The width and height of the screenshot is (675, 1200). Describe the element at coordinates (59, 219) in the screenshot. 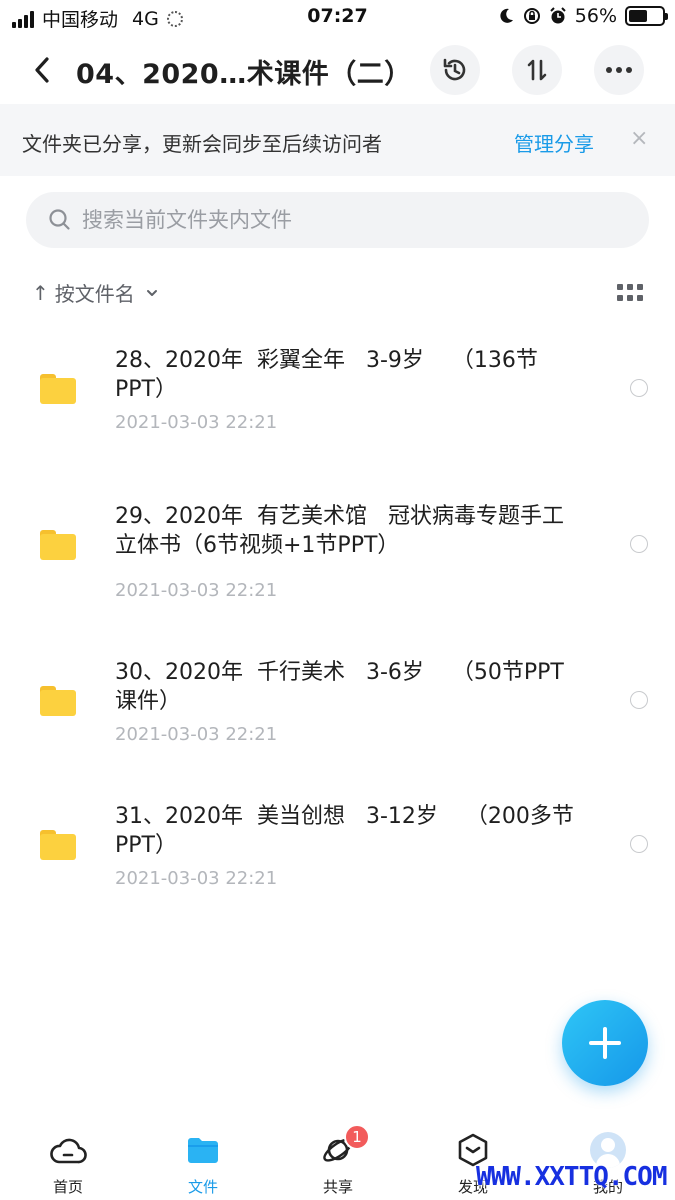

I see `search-icon` at that location.